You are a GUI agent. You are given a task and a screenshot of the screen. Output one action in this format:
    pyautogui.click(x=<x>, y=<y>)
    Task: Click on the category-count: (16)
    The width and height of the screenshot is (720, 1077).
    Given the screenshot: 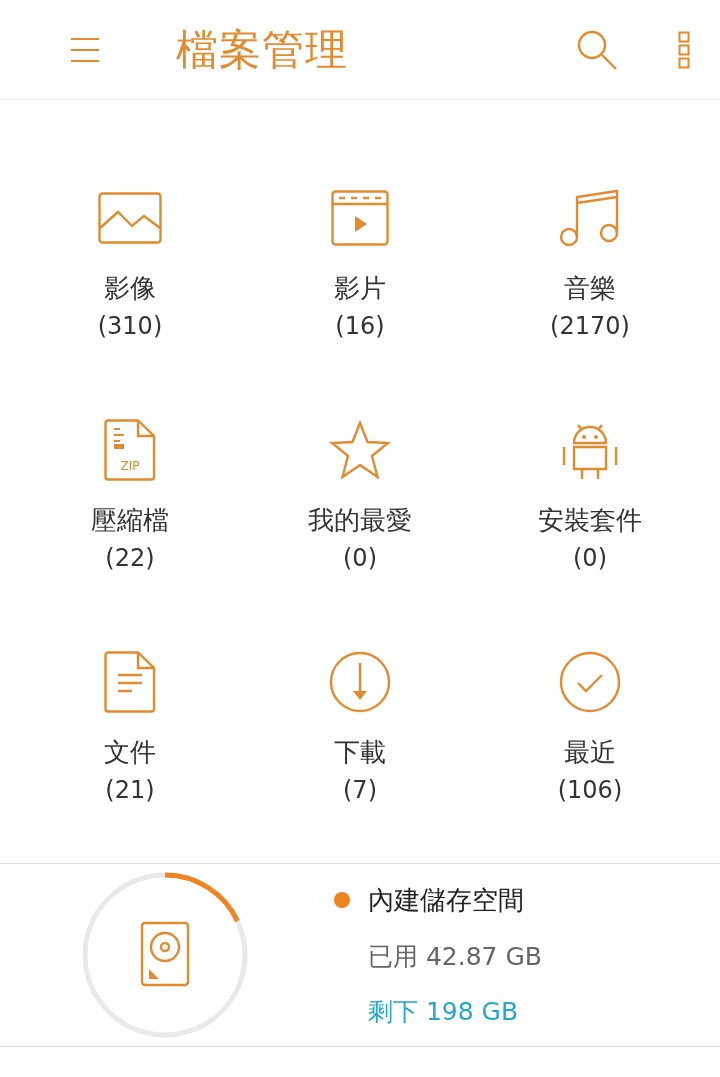 What is the action you would take?
    pyautogui.click(x=360, y=326)
    